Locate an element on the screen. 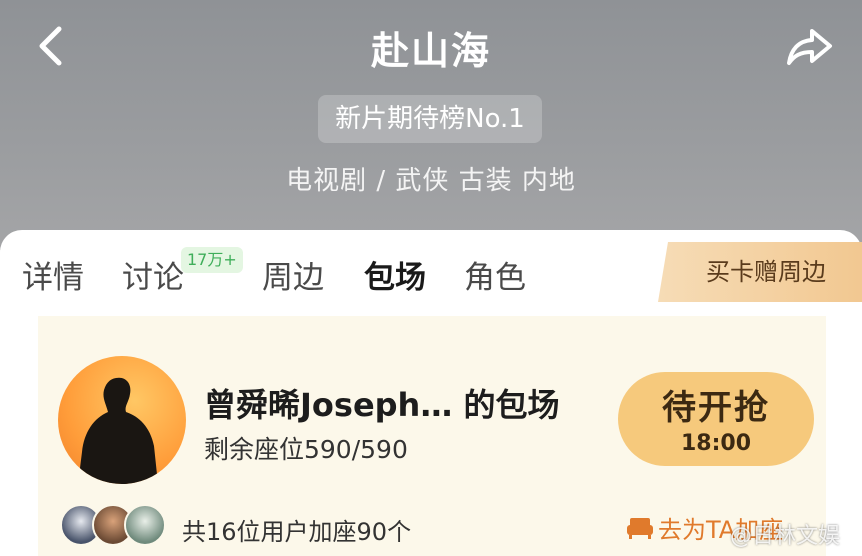 Image resolution: width=862 pixels, height=556 pixels. grab-button-time: 18:00 is located at coordinates (716, 443).